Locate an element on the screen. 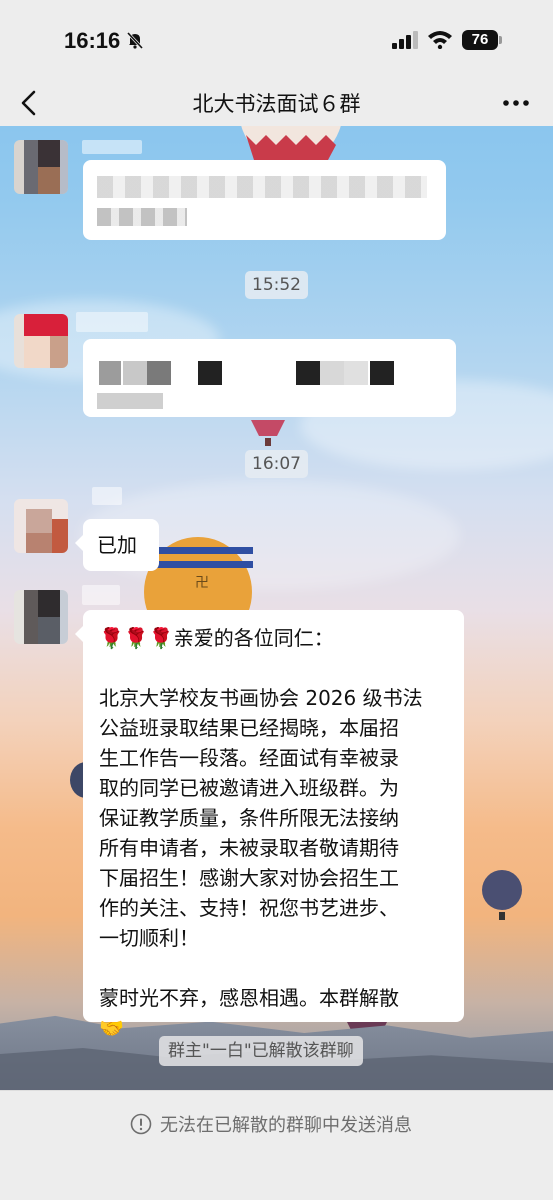 This screenshot has height=1200, width=553. message-text: 已加 is located at coordinates (117, 545).